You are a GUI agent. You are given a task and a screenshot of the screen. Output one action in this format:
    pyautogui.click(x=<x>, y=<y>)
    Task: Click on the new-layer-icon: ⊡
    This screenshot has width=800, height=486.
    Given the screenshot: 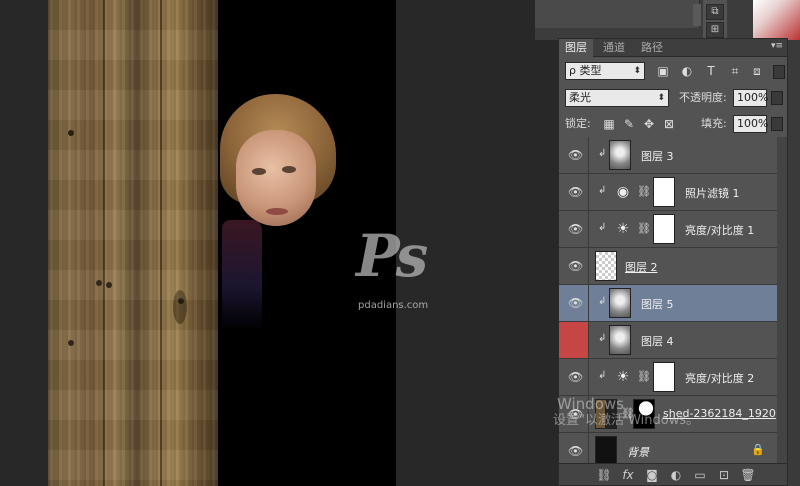 What is the action you would take?
    pyautogui.click(x=724, y=475)
    